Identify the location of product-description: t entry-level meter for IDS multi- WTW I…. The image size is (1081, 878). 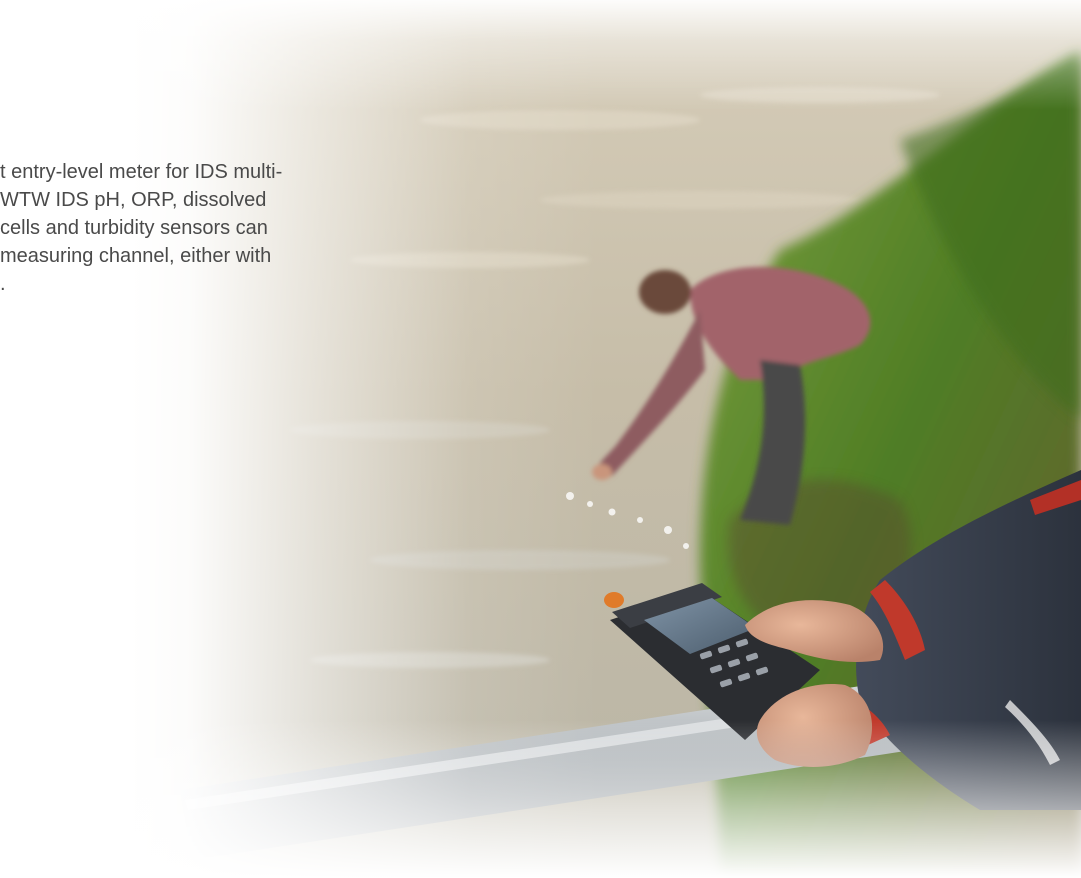
(215, 228).